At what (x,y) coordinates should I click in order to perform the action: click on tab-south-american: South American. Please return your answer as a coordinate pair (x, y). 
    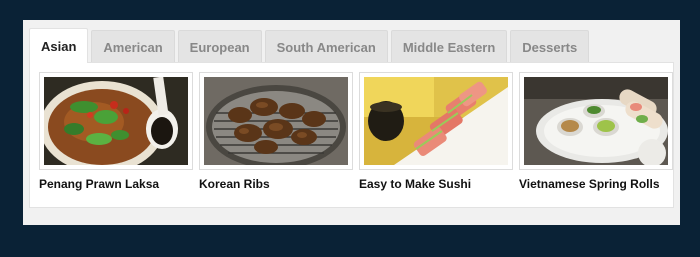
    Looking at the image, I should click on (326, 46).